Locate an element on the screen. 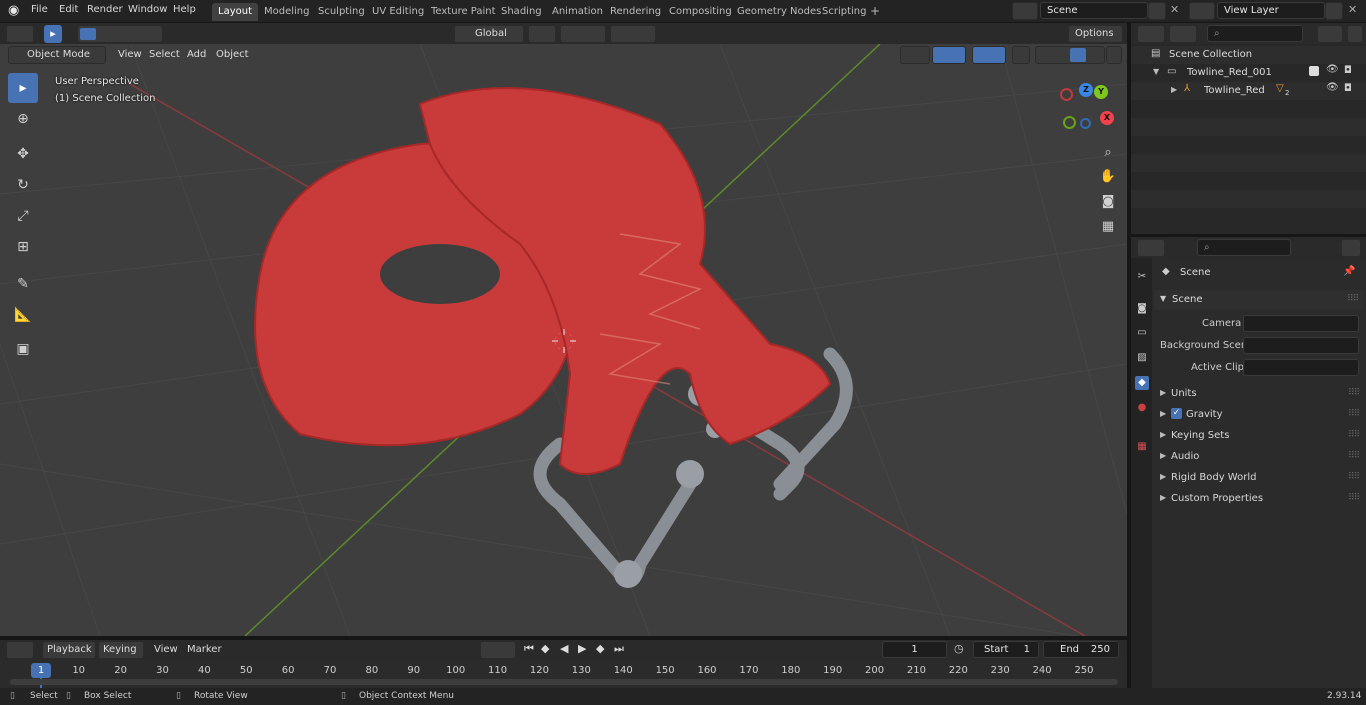 The width and height of the screenshot is (1366, 705). collapse-arrow-icon: ▶ is located at coordinates (1174, 89).